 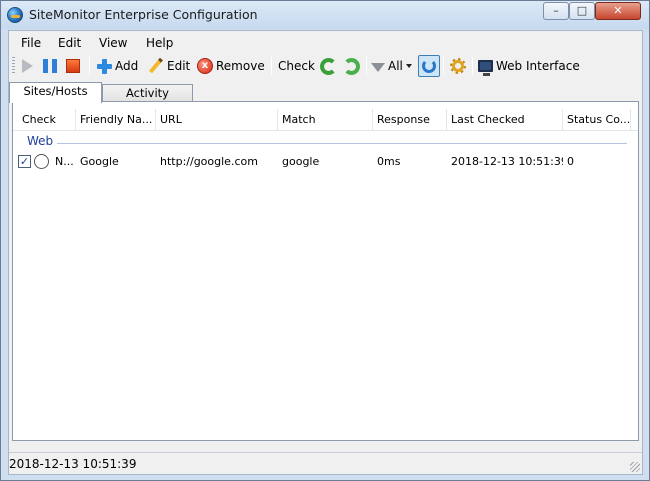 I want to click on menu-help: Help, so click(x=159, y=43).